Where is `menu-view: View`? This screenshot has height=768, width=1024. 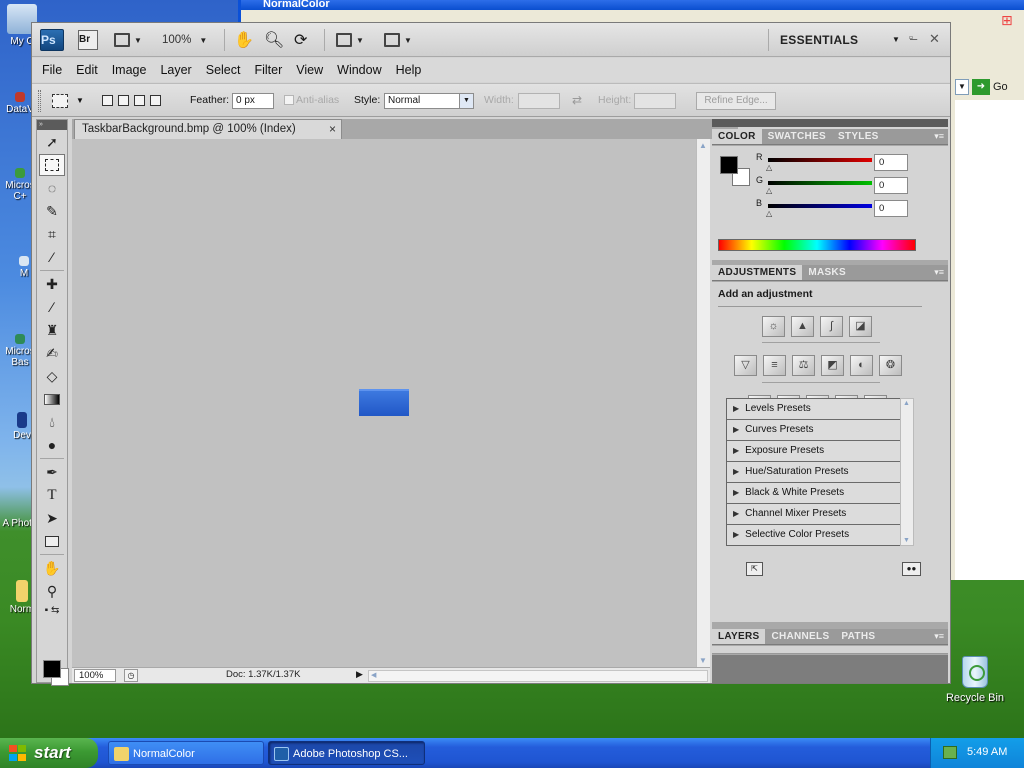
menu-view: View is located at coordinates (309, 70).